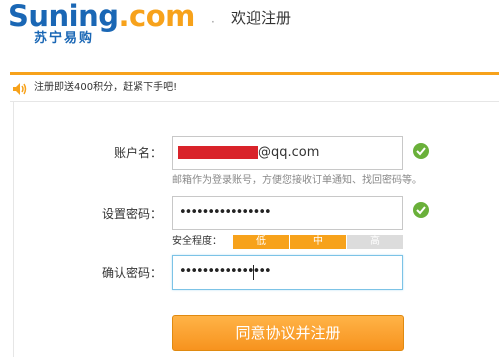 The image size is (499, 357). What do you see at coordinates (288, 333) in the screenshot?
I see `register-button: 同意协议并注册` at bounding box center [288, 333].